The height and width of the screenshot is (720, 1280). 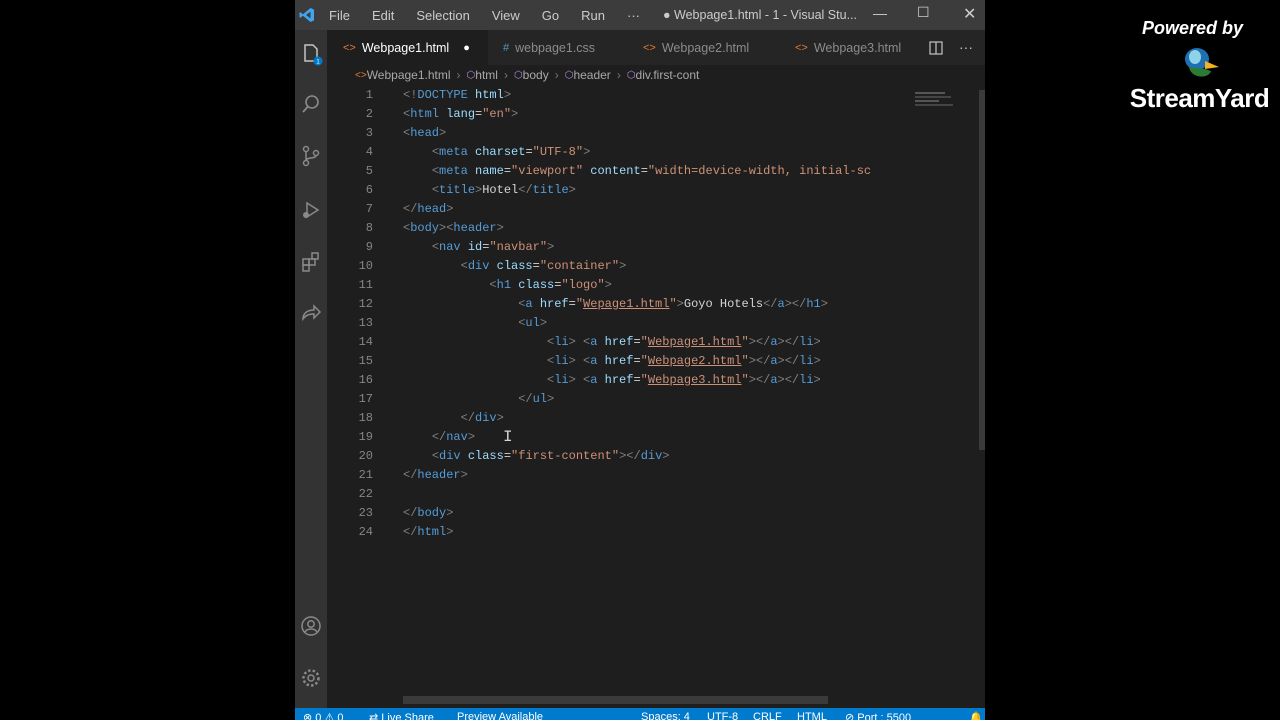 What do you see at coordinates (884, 716) in the screenshot?
I see `port-label: Port : 5500` at bounding box center [884, 716].